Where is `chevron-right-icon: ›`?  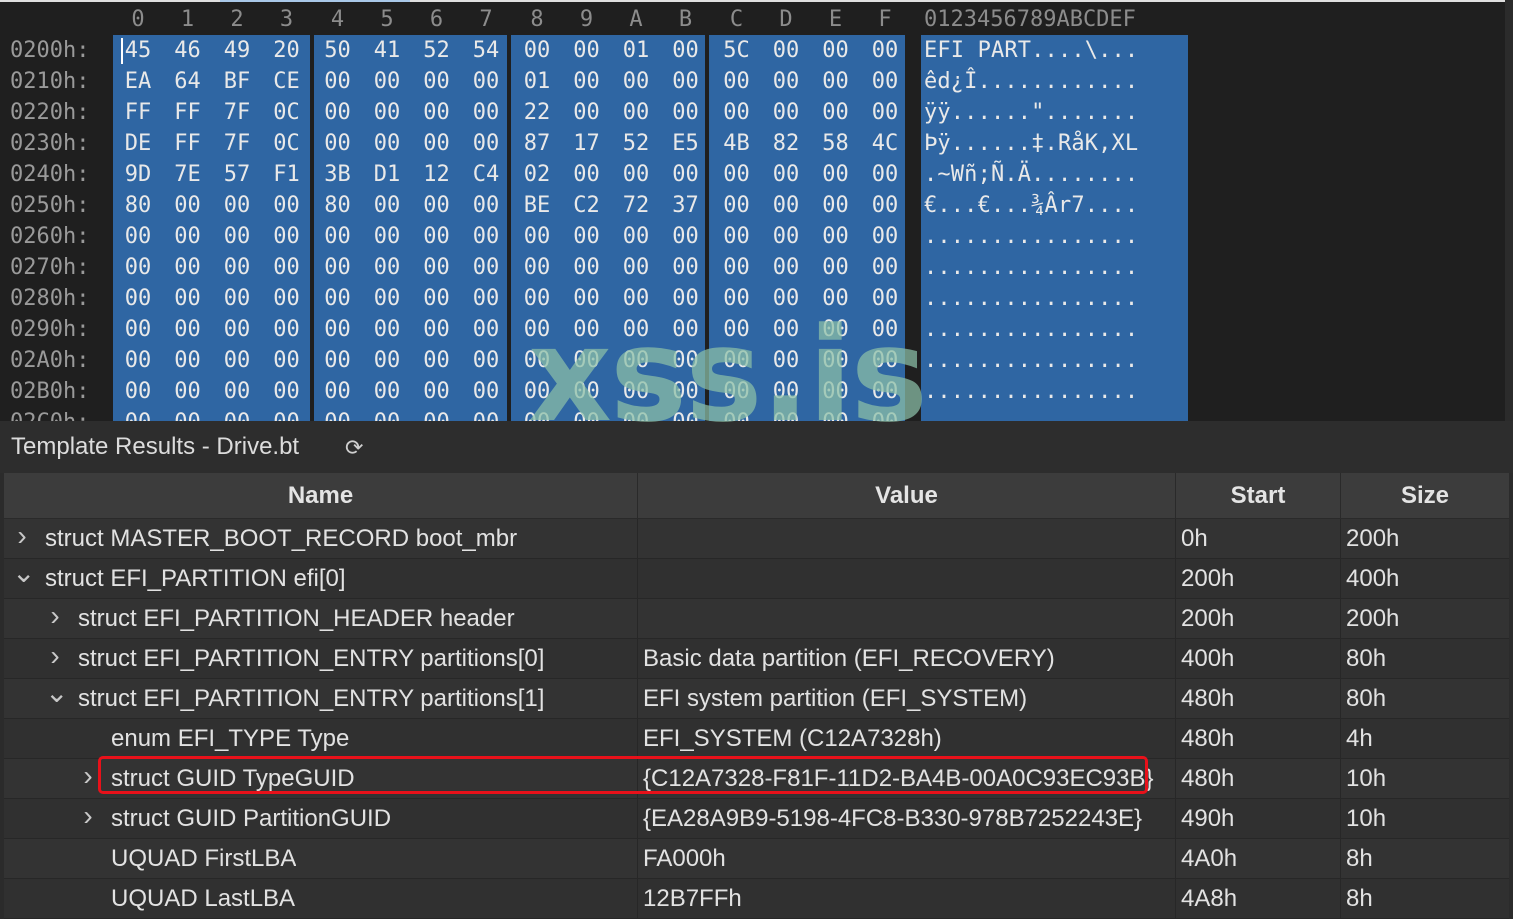 chevron-right-icon: › is located at coordinates (55, 655).